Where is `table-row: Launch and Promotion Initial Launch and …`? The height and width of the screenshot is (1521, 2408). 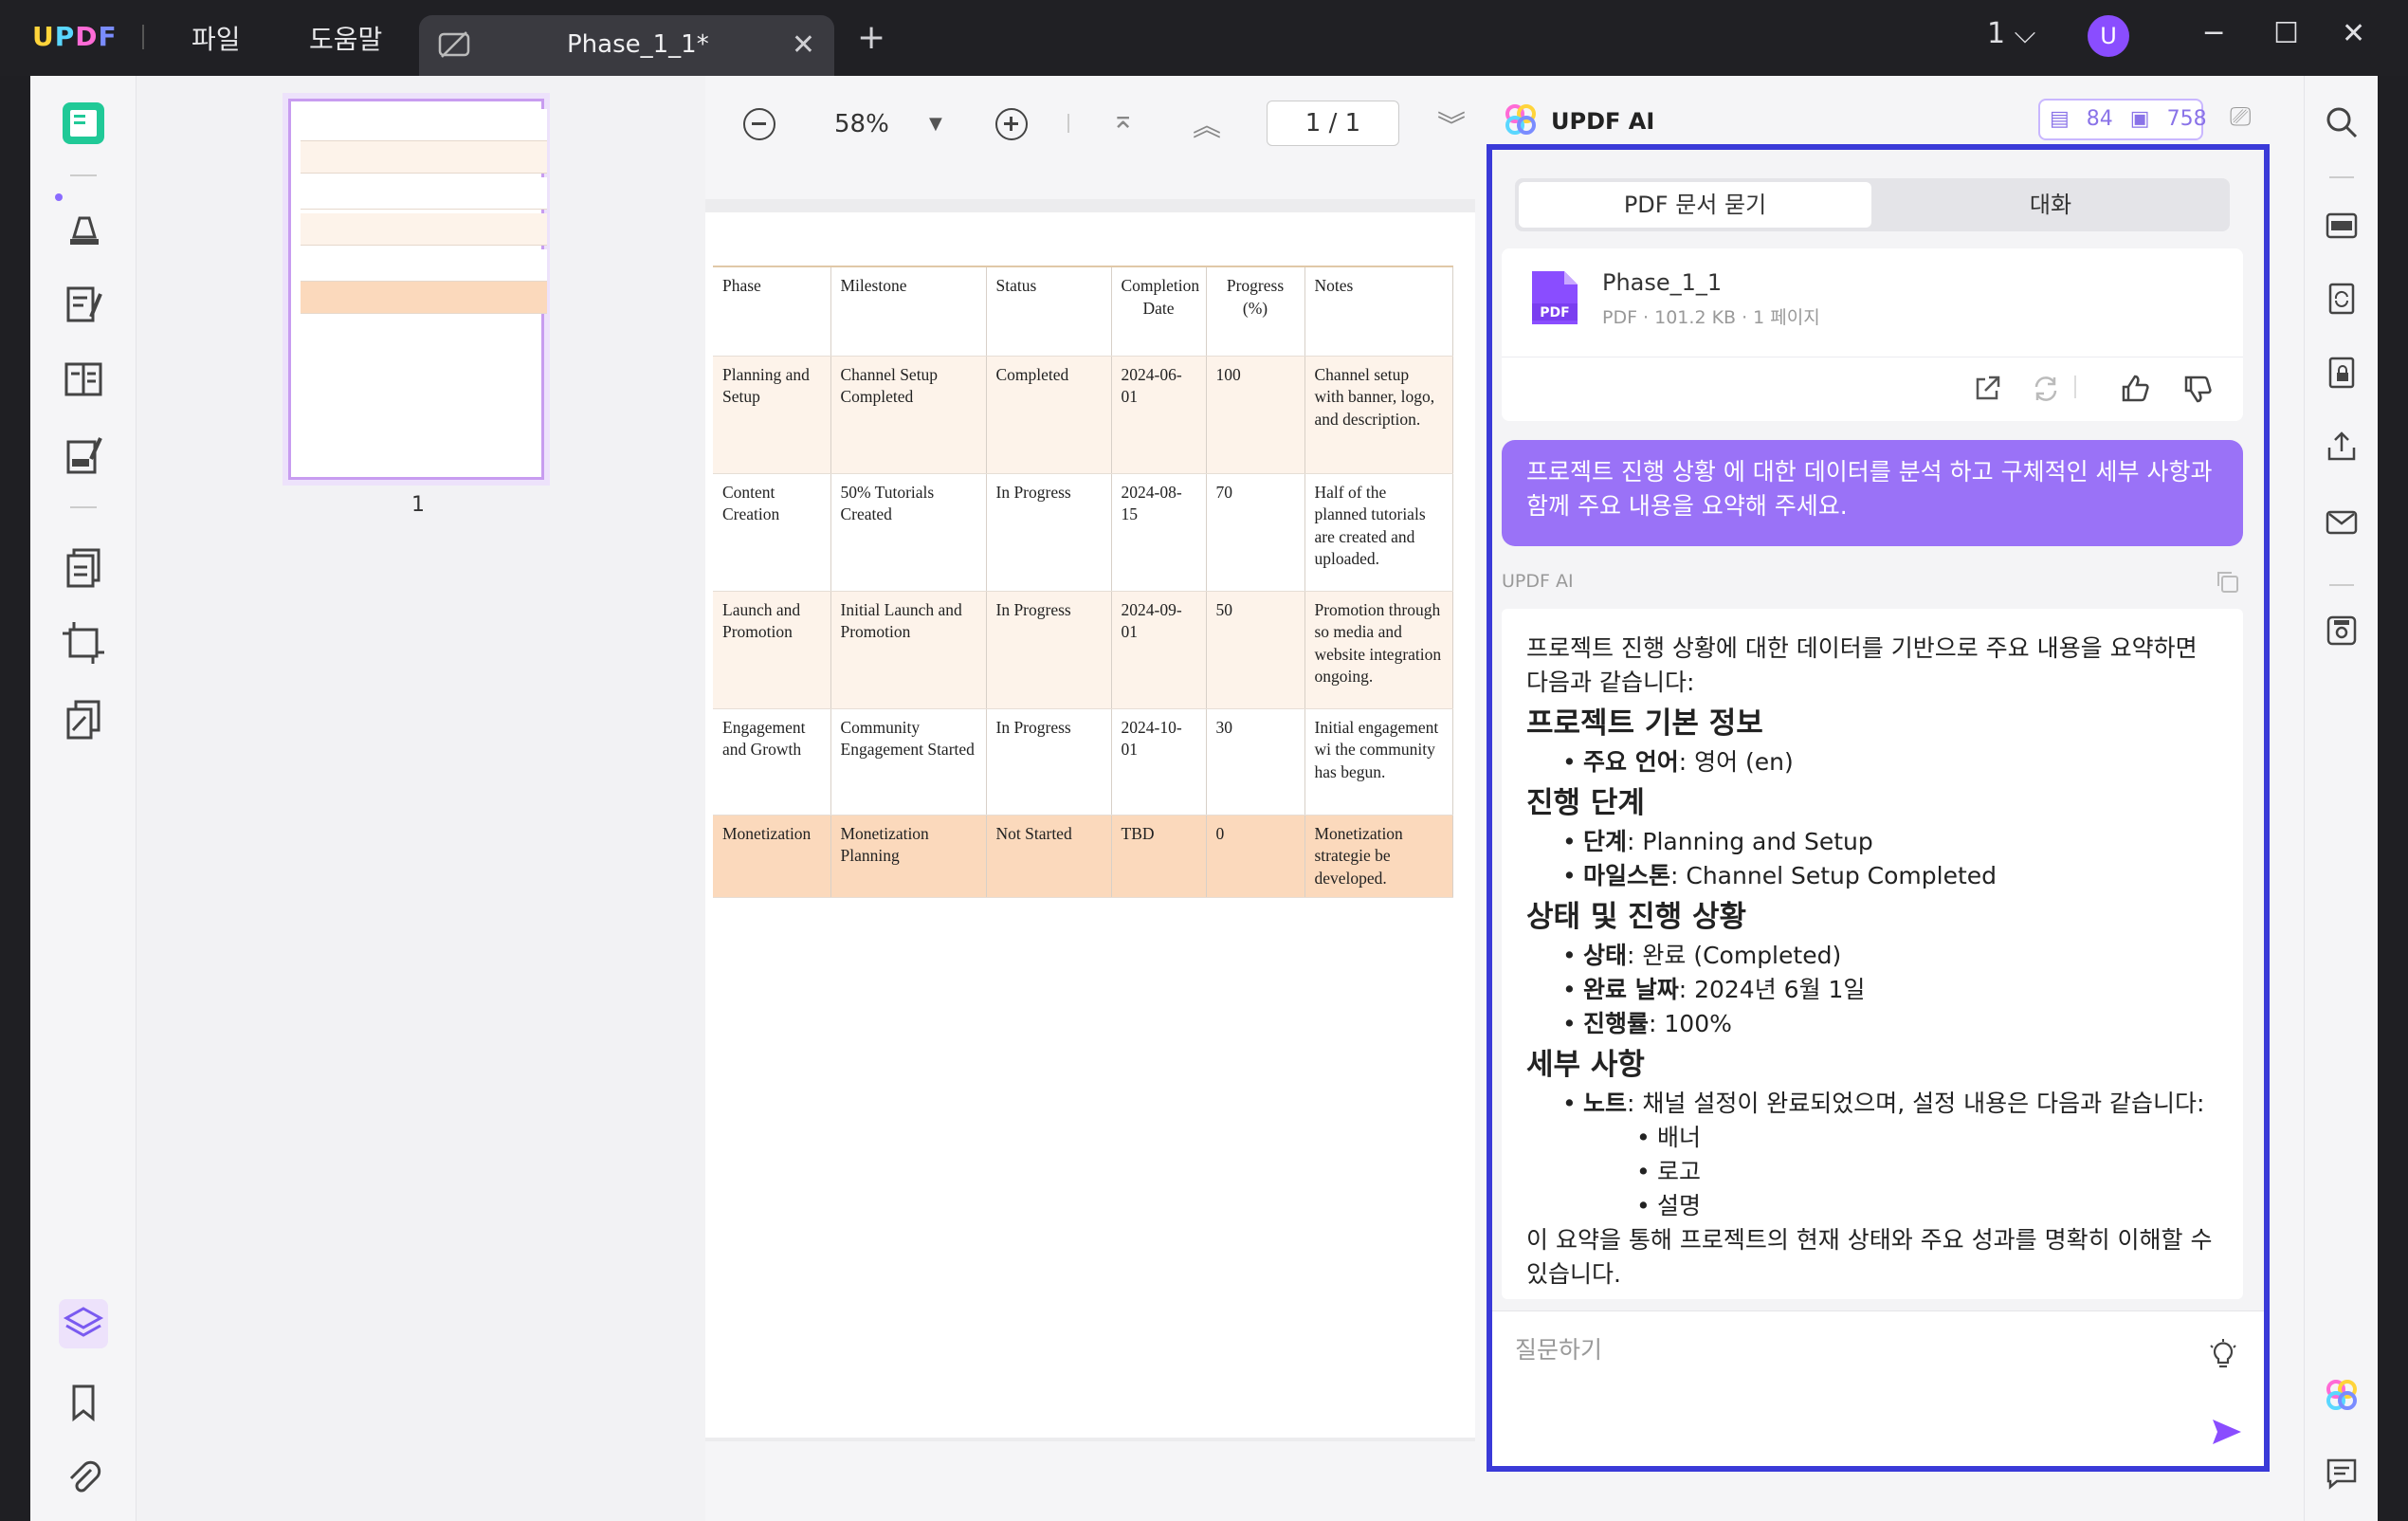
table-row: Launch and Promotion Initial Launch and … is located at coordinates (1083, 650).